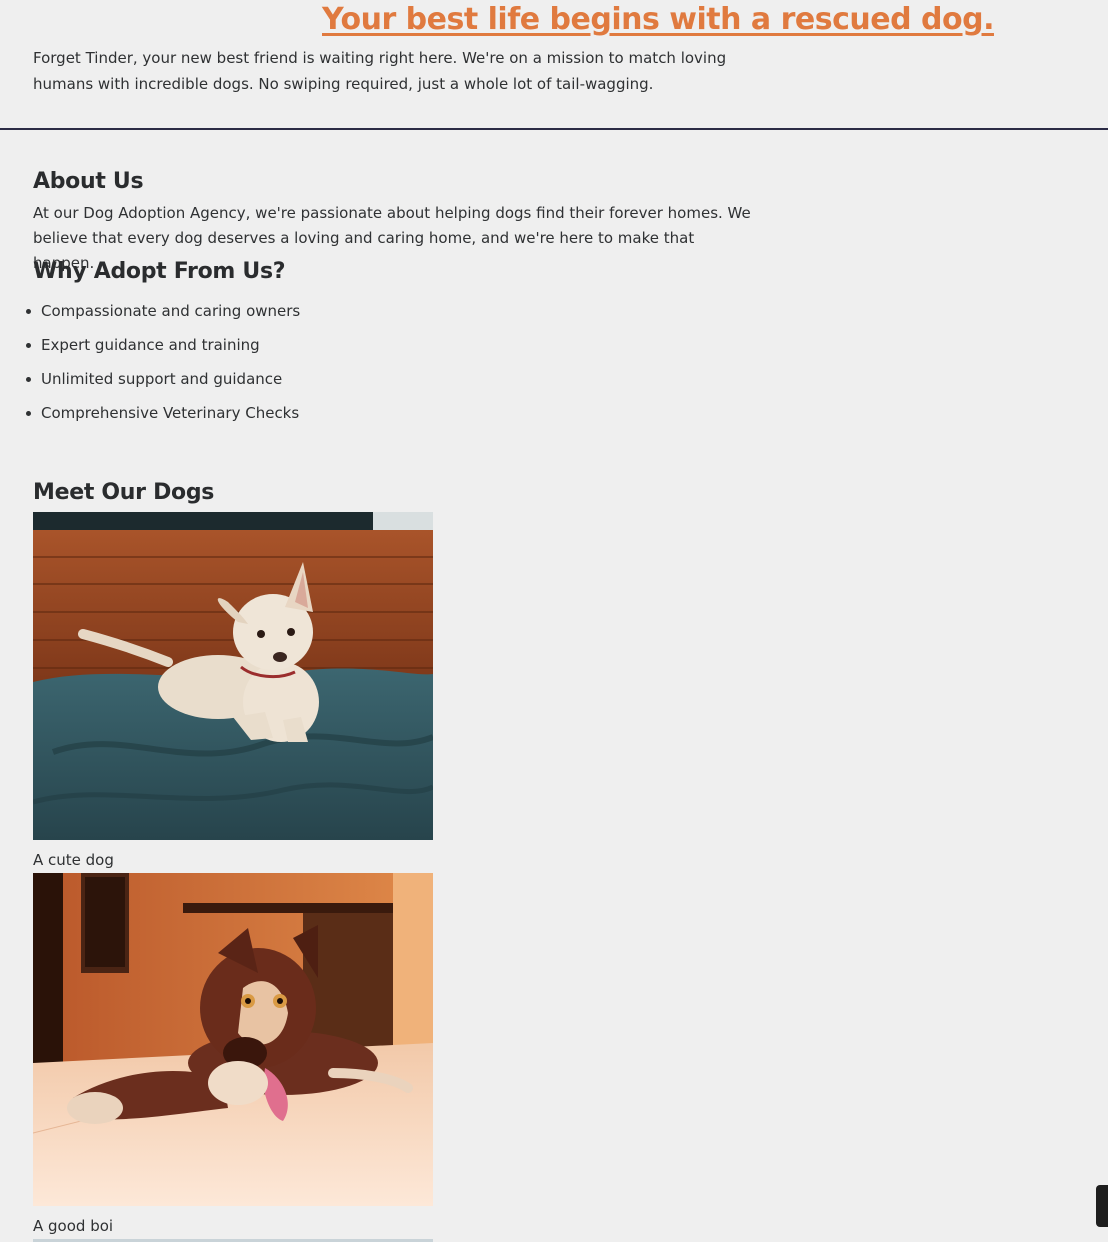  Describe the element at coordinates (554, 129) in the screenshot. I see `section-divider` at that location.